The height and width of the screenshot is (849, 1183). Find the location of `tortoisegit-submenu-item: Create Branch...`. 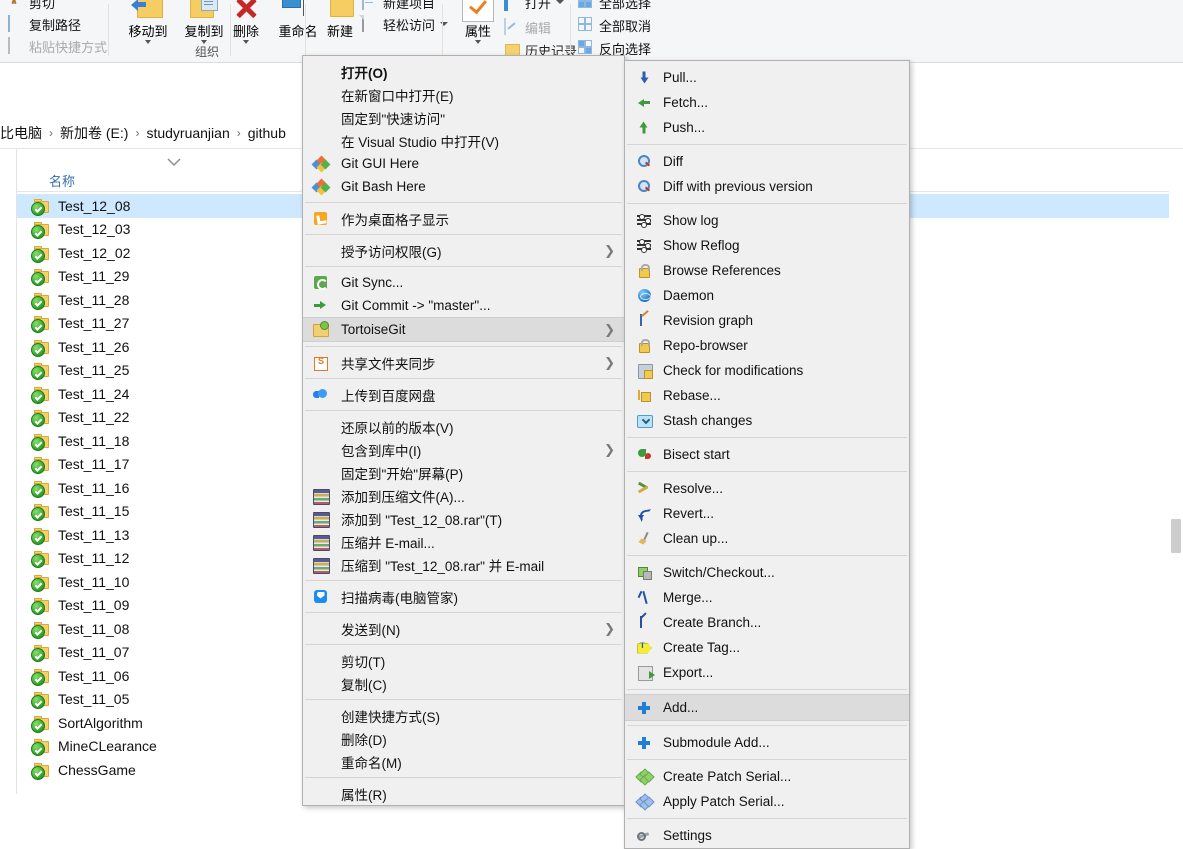

tortoisegit-submenu-item: Create Branch... is located at coordinates (767, 622).